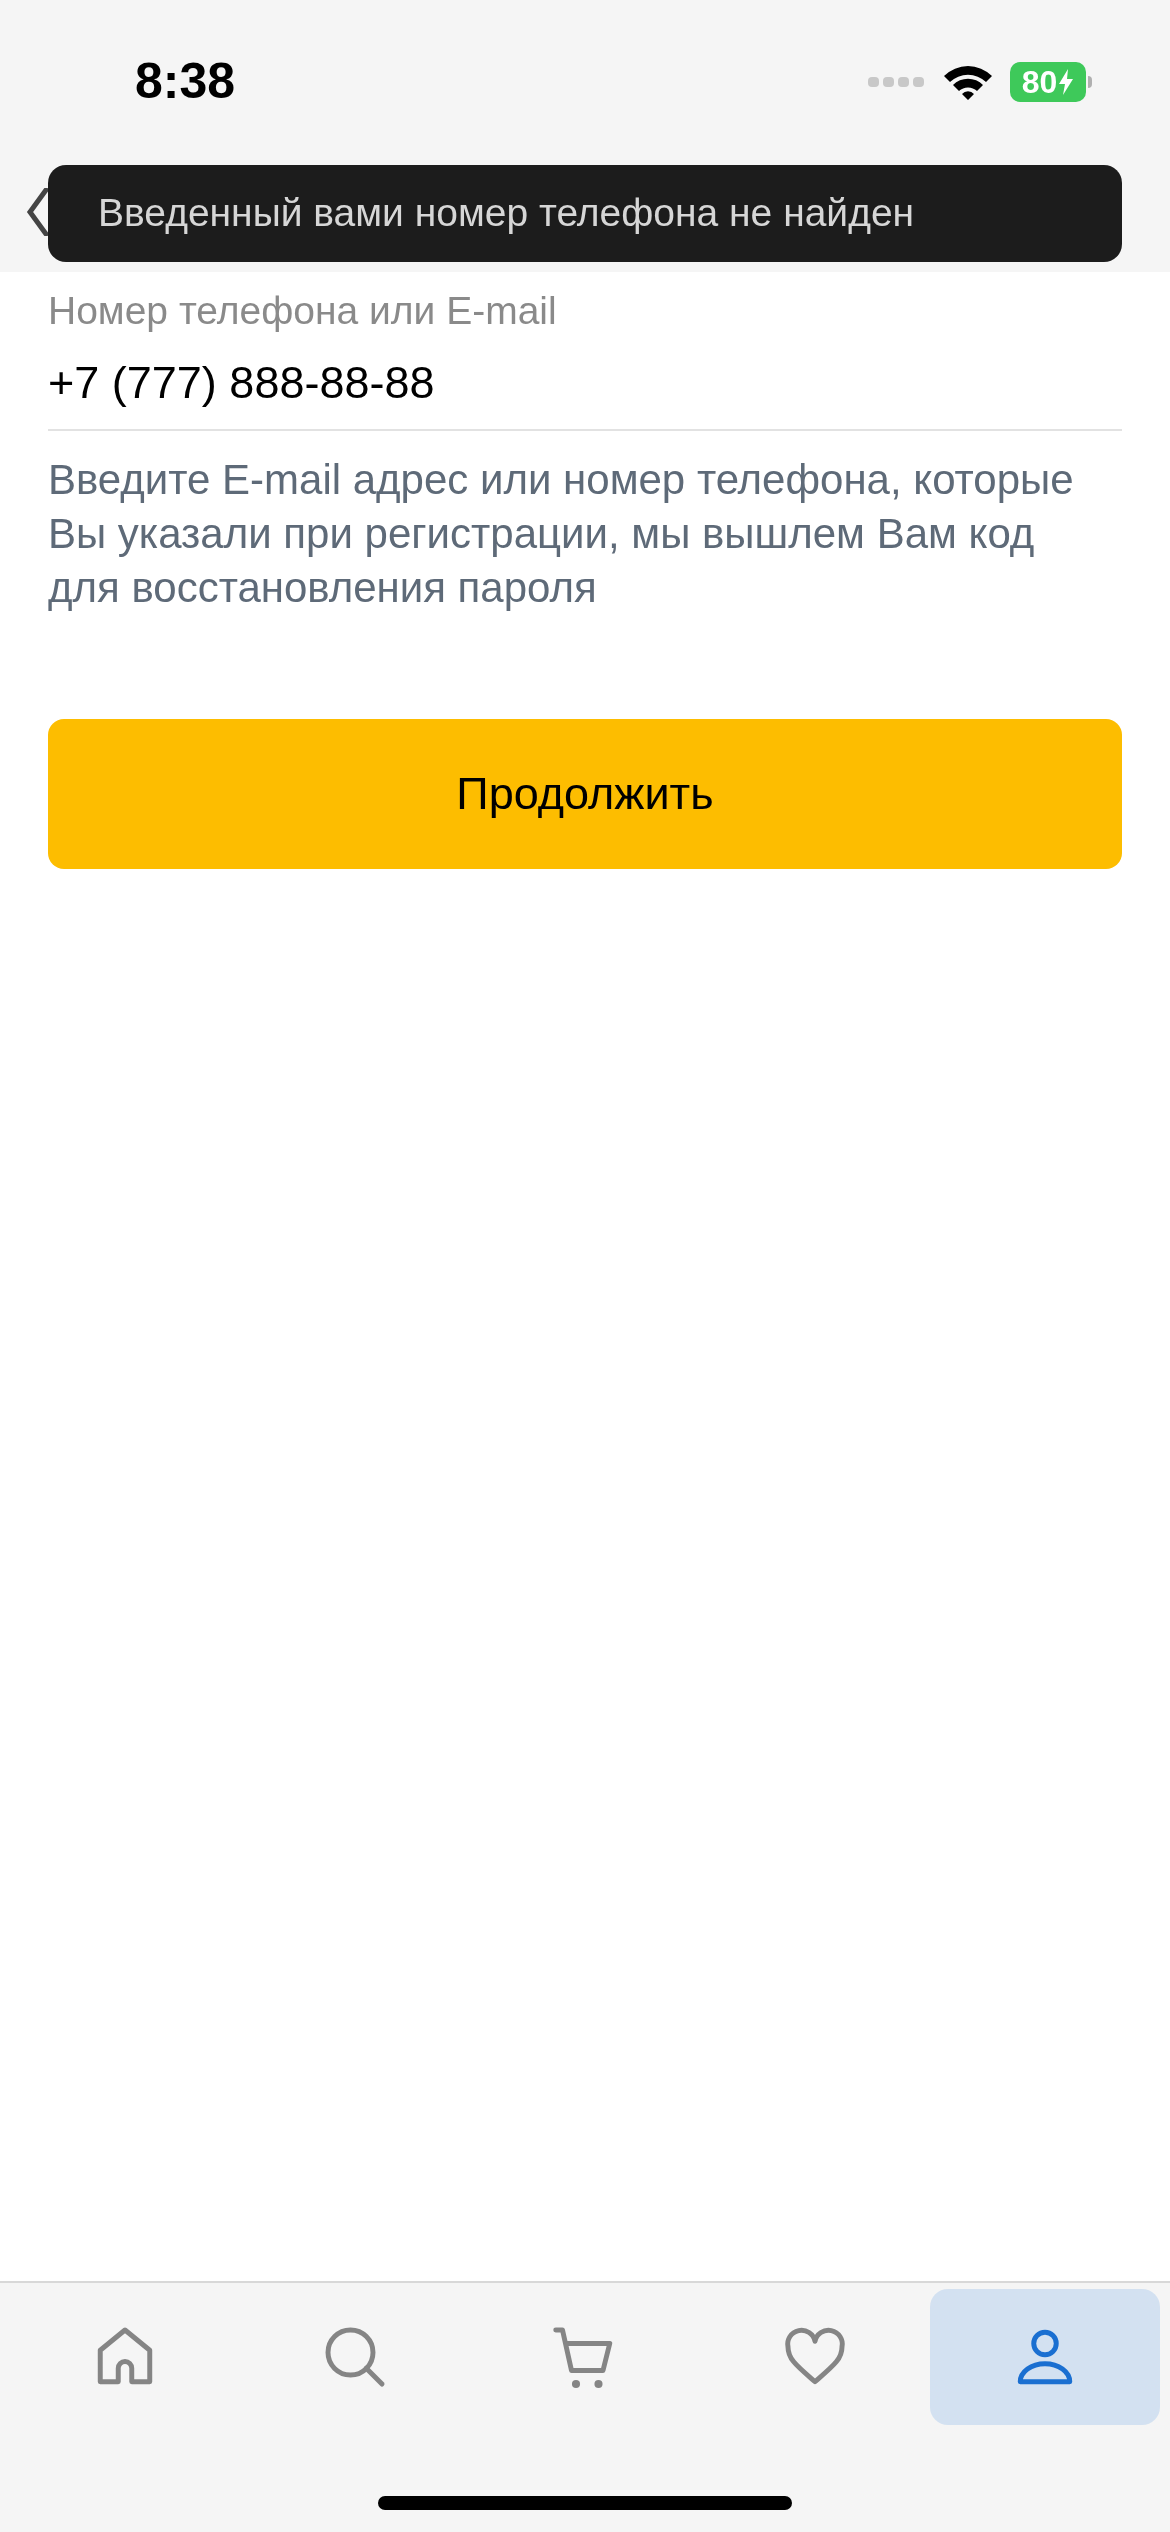 The width and height of the screenshot is (1170, 2532). Describe the element at coordinates (303, 311) in the screenshot. I see `field-label: Номер телефона или E-mail` at that location.